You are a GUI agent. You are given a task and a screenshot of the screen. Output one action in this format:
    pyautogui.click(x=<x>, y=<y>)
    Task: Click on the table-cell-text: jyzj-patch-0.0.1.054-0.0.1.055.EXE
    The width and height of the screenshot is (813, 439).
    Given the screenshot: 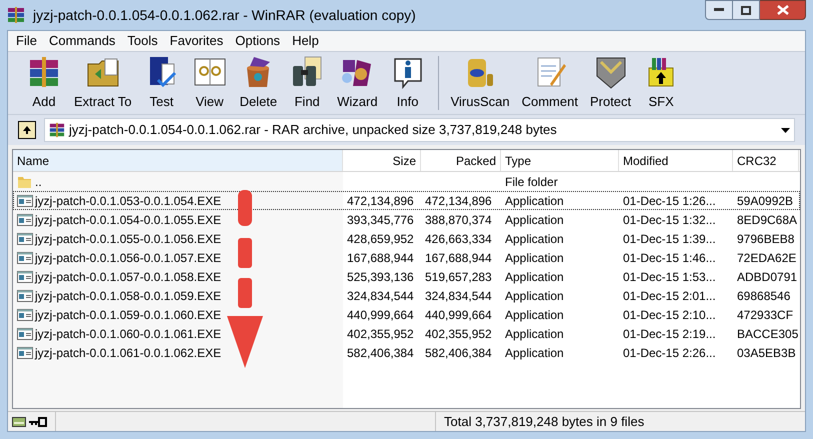 What is the action you would take?
    pyautogui.click(x=128, y=220)
    